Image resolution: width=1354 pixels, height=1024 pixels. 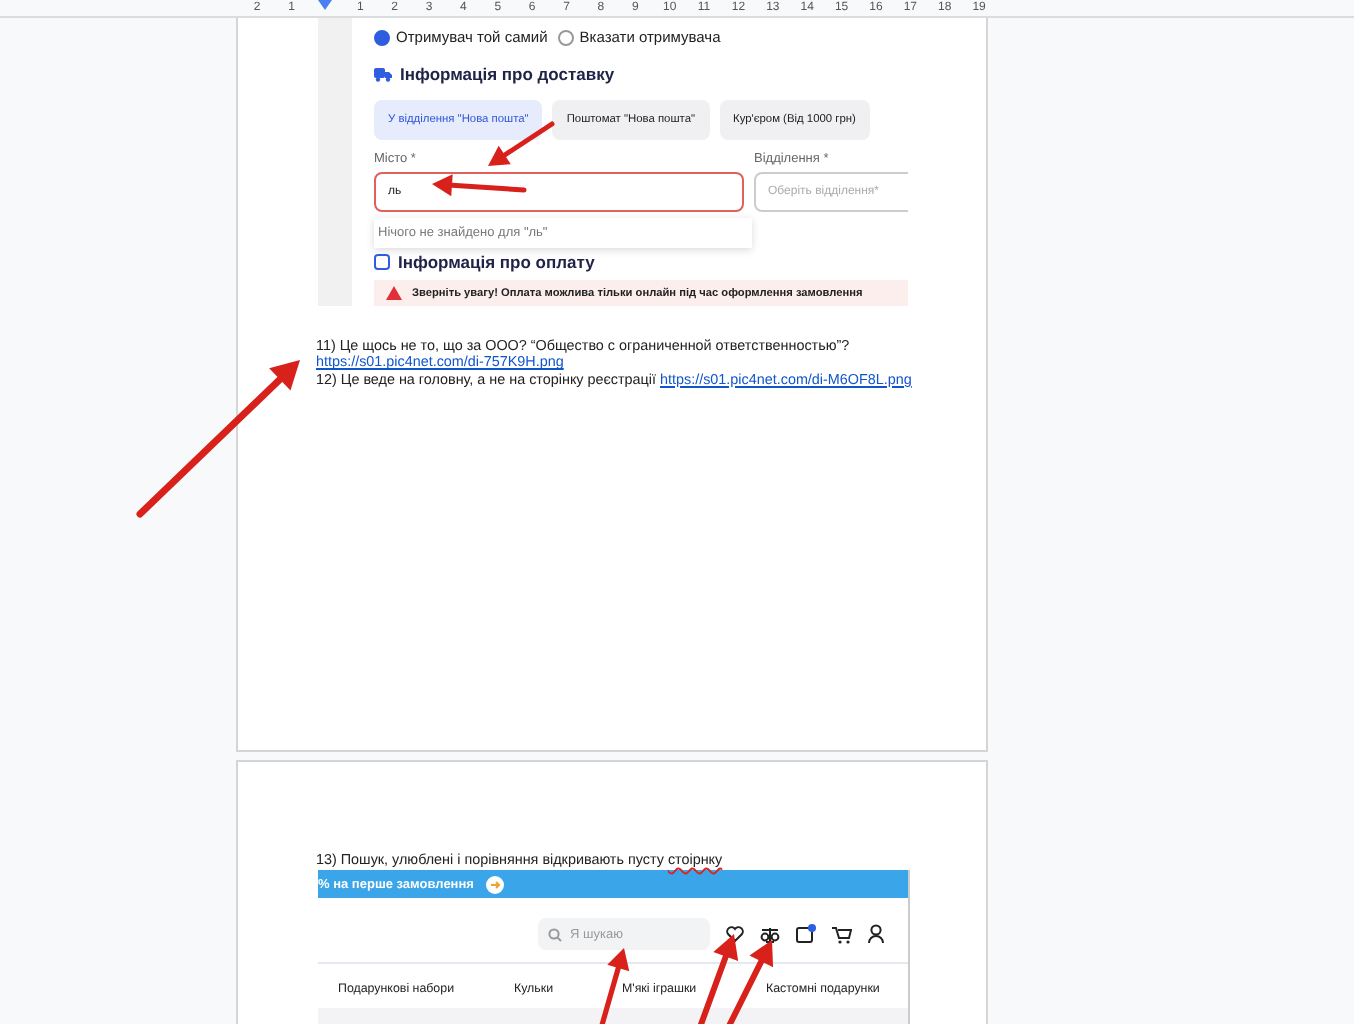 I want to click on section-heading: Інформація про оплату, so click(x=496, y=262).